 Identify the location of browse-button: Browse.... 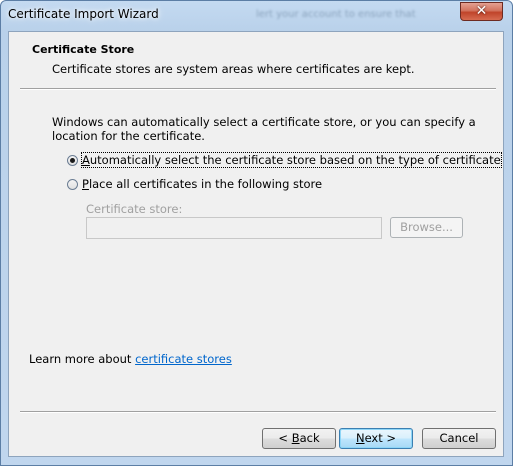
(426, 227).